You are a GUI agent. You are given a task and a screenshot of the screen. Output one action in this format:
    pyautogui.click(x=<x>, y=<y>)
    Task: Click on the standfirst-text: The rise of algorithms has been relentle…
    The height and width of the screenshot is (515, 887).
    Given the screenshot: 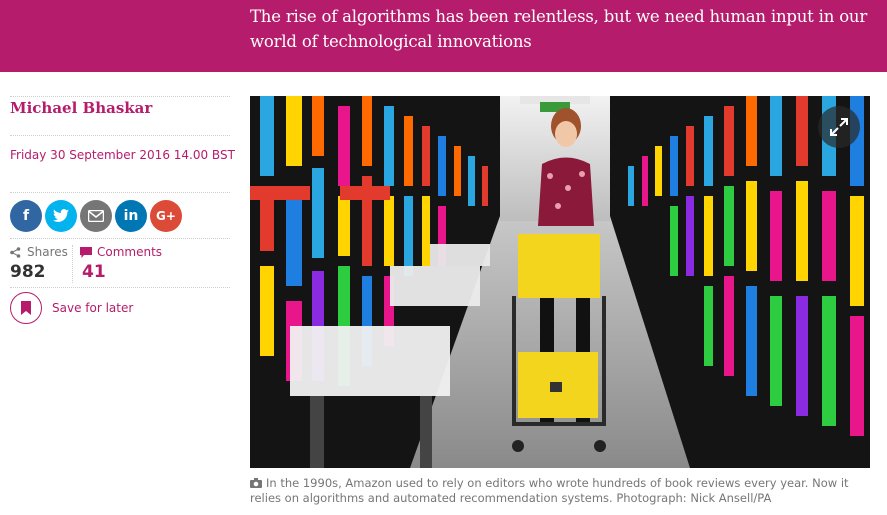 What is the action you would take?
    pyautogui.click(x=559, y=29)
    